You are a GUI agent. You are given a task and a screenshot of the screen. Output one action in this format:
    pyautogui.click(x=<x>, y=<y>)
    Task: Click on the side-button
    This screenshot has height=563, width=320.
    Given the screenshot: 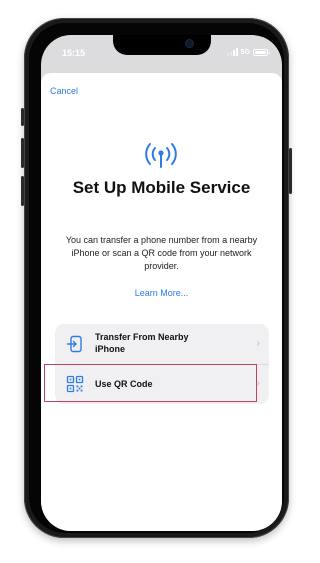 What is the action you would take?
    pyautogui.click(x=22, y=117)
    